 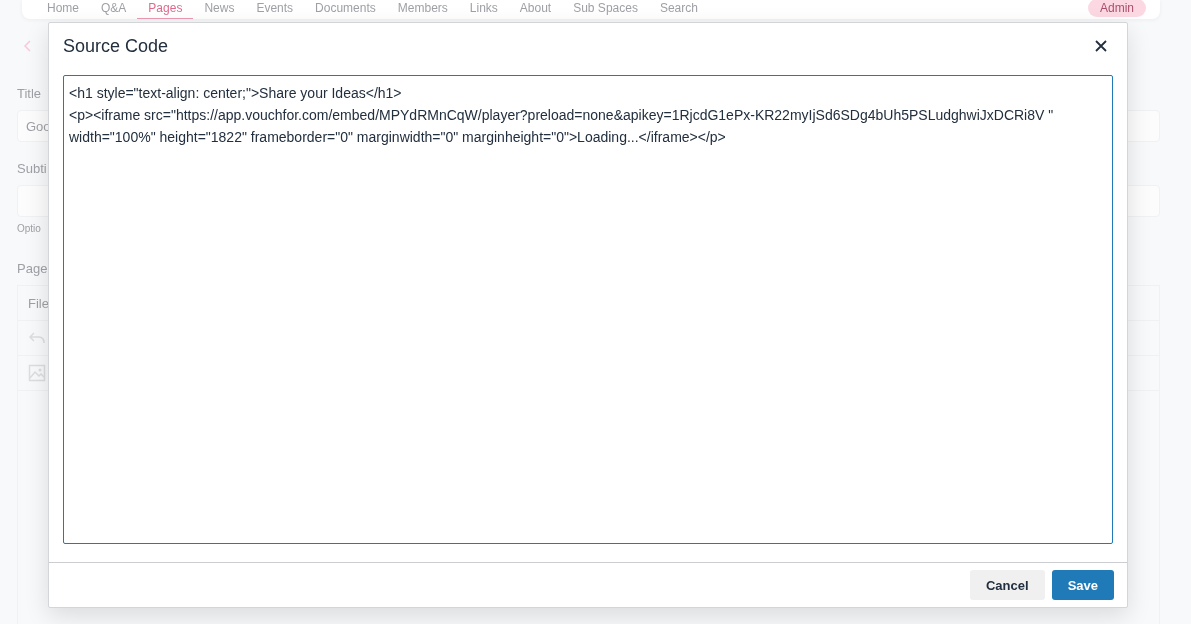 I want to click on content-label: Page, so click(x=32, y=268).